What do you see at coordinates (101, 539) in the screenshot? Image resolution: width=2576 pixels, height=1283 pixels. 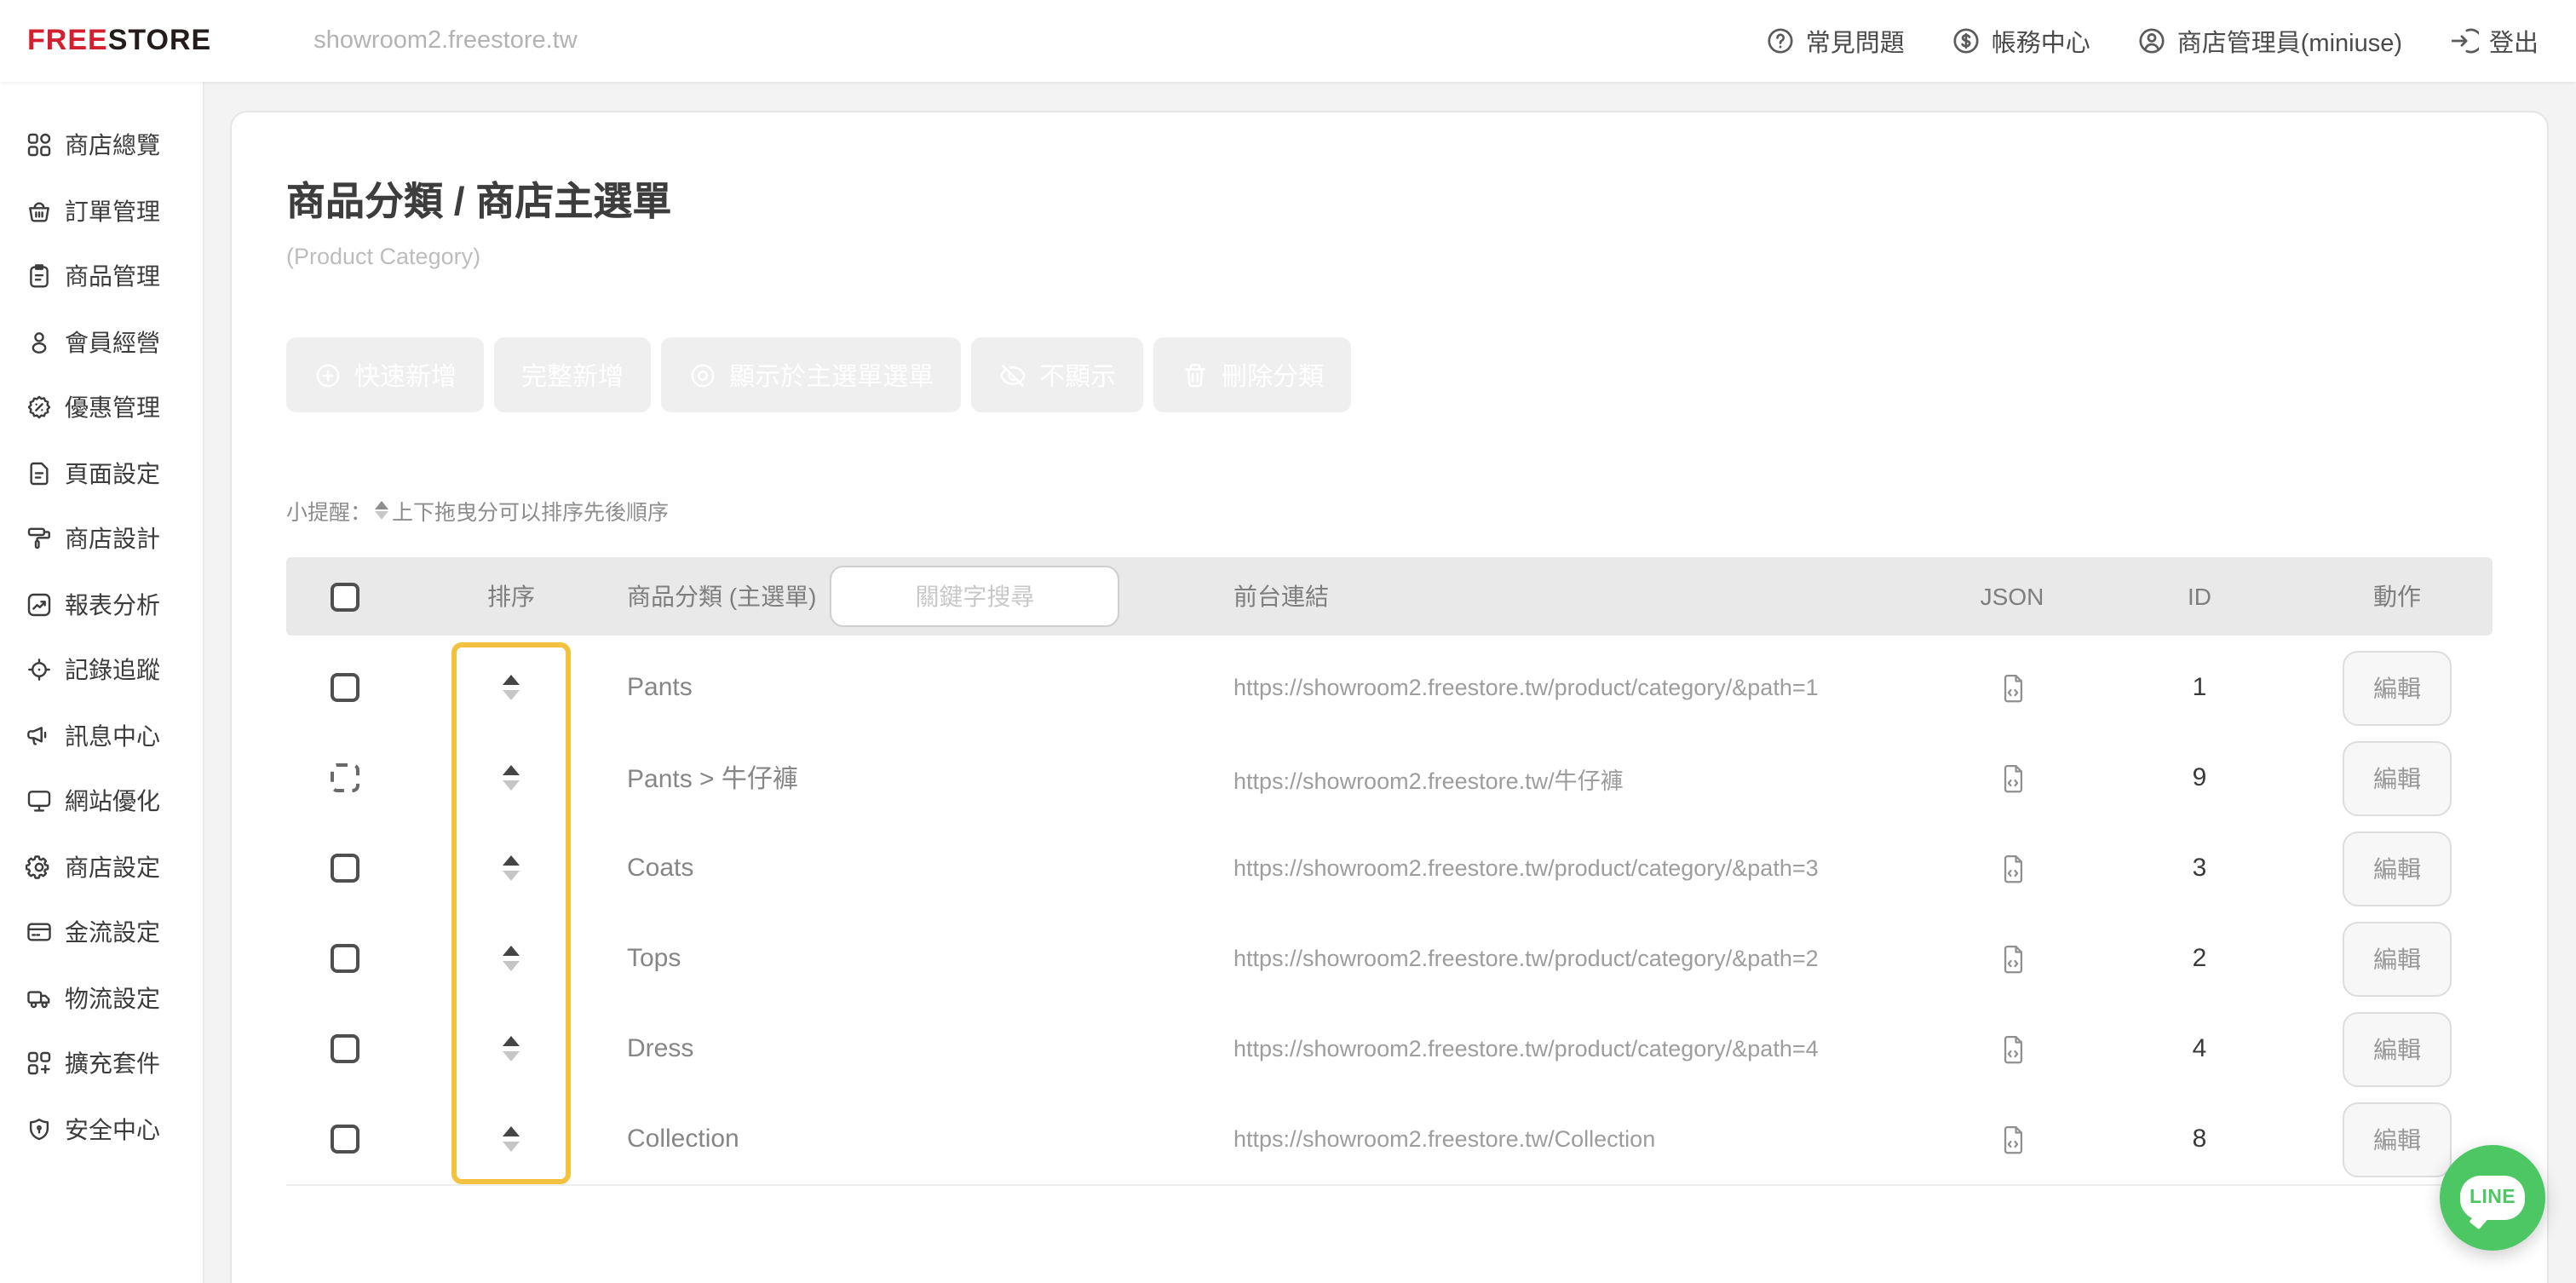 I see `sidebar-item: 商店設計` at bounding box center [101, 539].